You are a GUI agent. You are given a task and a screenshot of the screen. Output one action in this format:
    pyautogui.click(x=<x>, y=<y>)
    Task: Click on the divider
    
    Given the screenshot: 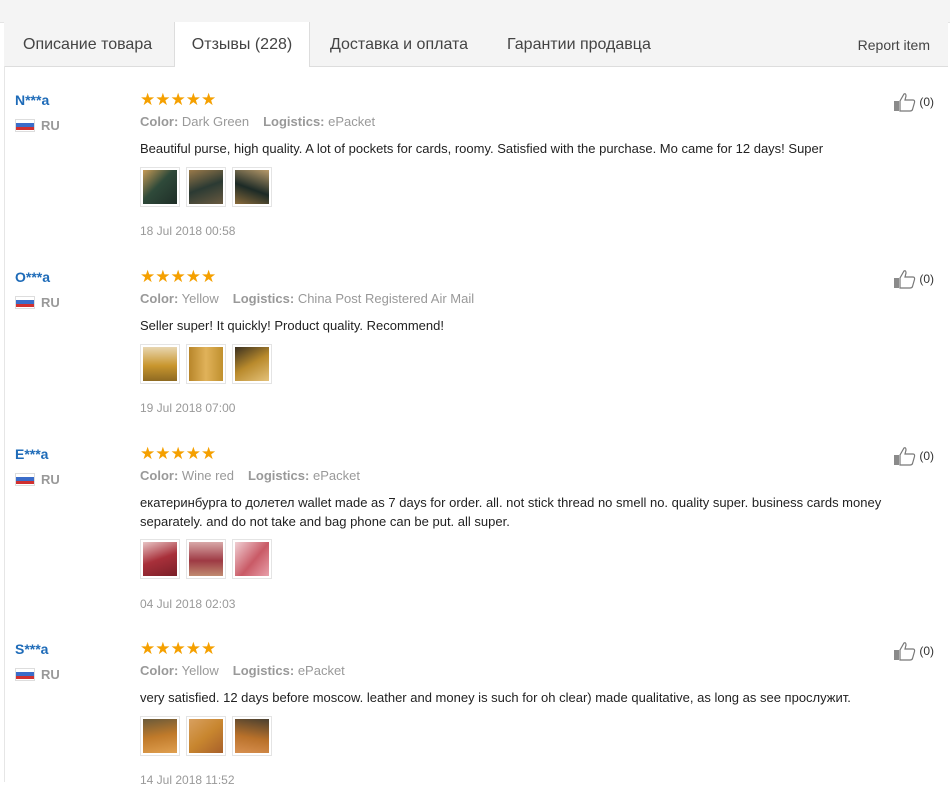 What is the action you would take?
    pyautogui.click(x=4, y=424)
    